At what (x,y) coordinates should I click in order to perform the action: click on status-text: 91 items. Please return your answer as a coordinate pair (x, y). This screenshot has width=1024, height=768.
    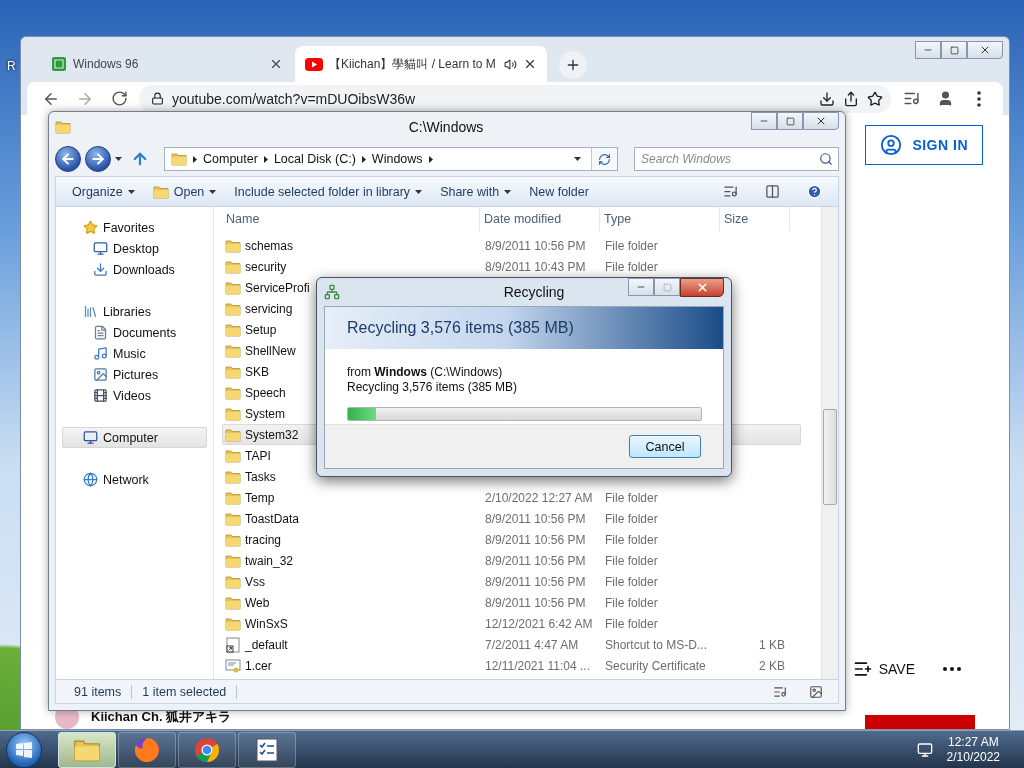
    Looking at the image, I should click on (98, 691).